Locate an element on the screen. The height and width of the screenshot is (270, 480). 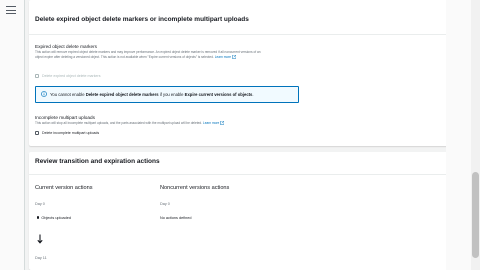
side-nav-strip is located at coordinates (12, 135).